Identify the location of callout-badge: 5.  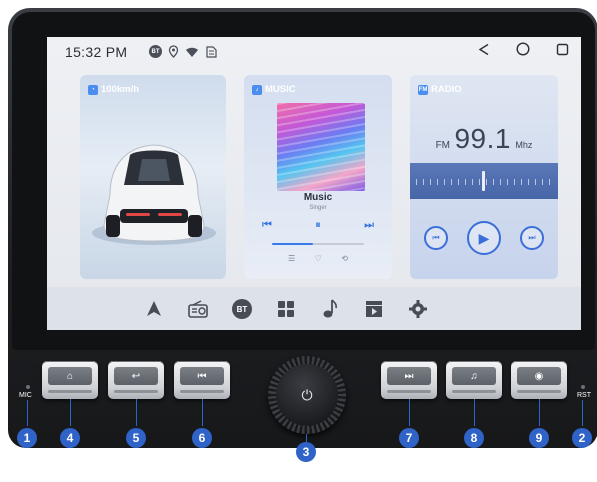
(136, 438).